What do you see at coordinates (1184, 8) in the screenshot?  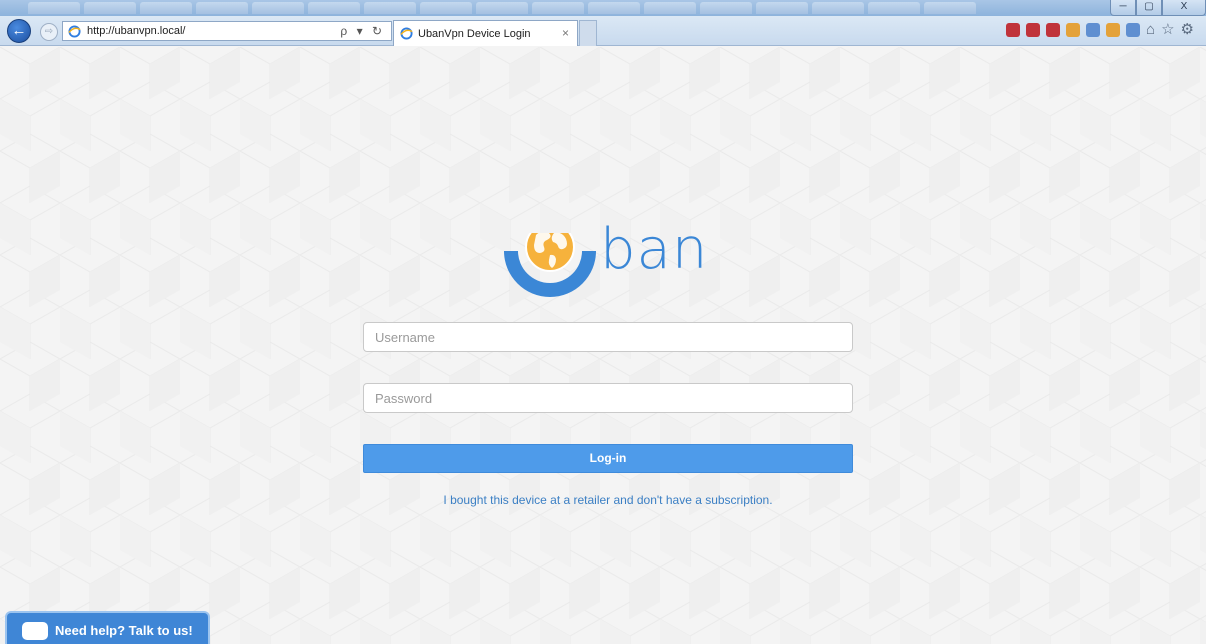 I see `close-window-button: X` at bounding box center [1184, 8].